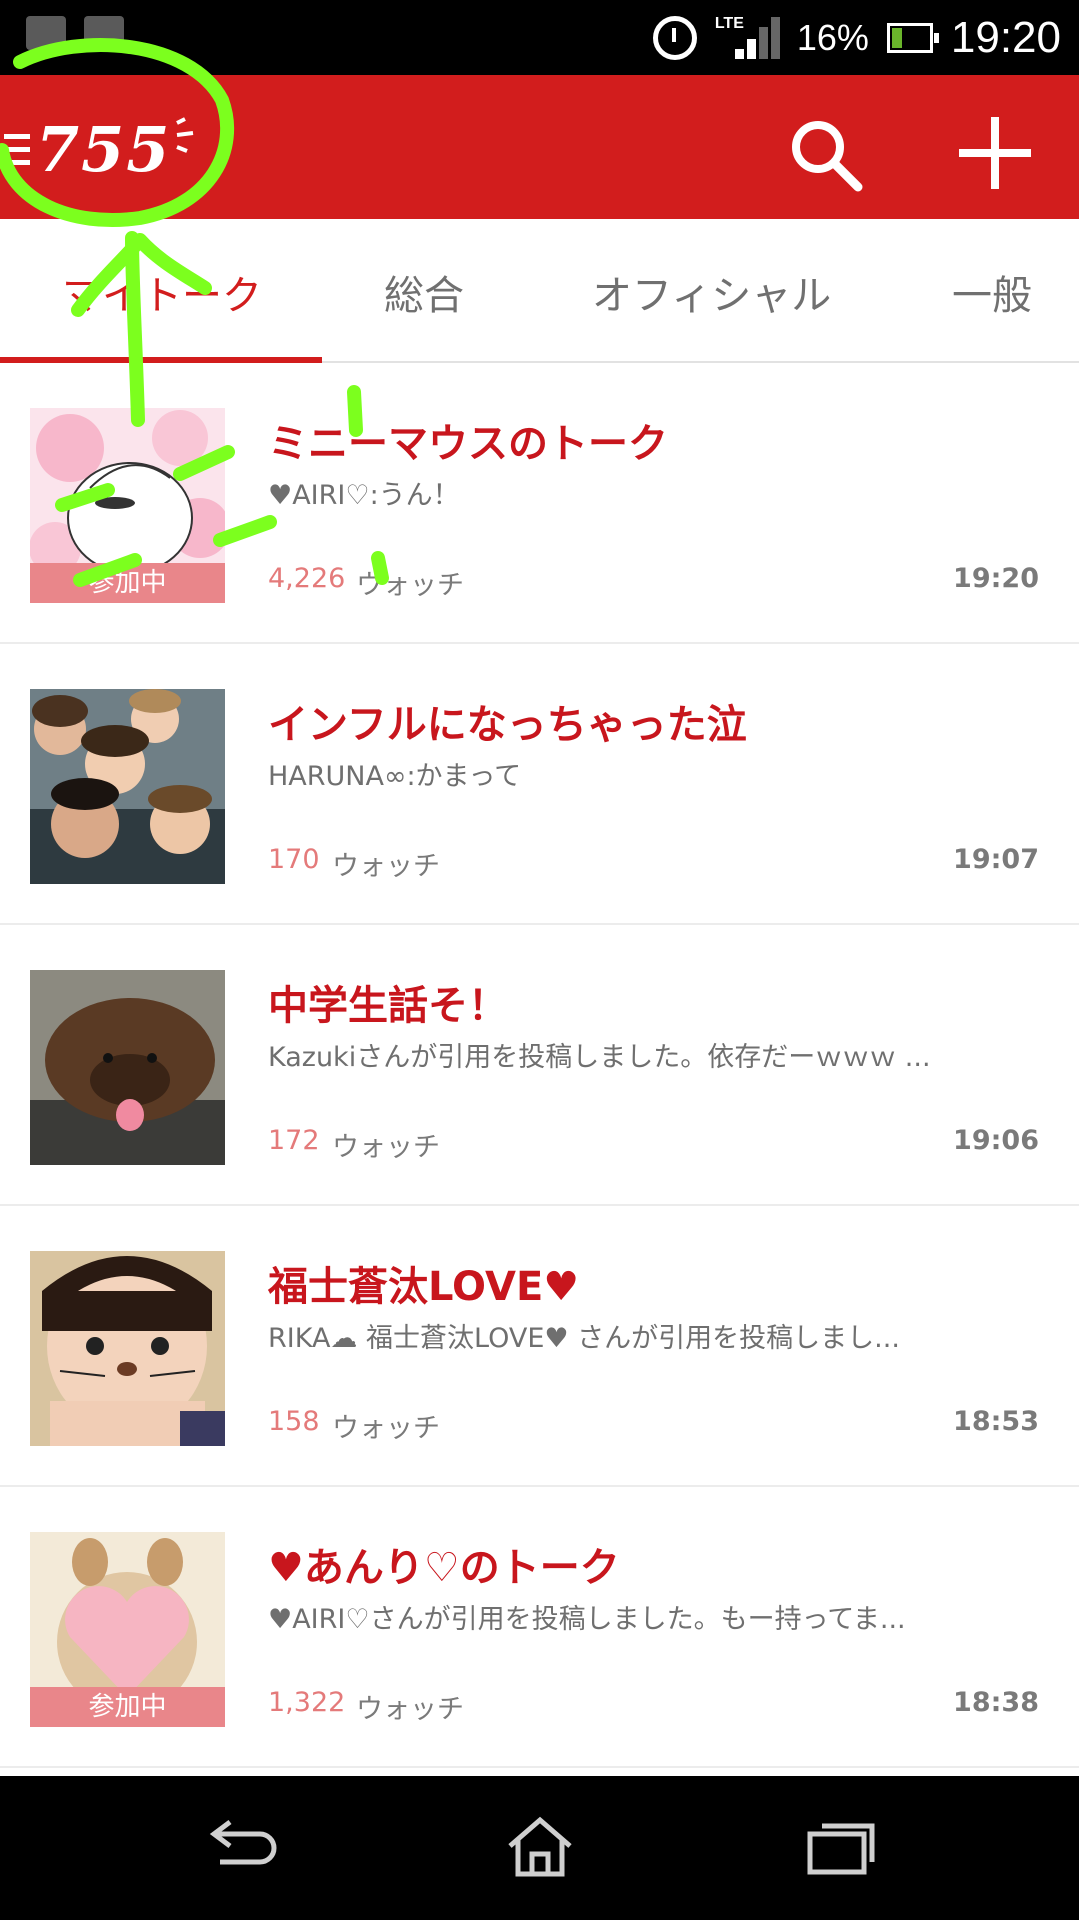 The width and height of the screenshot is (1079, 1920). I want to click on talk-time: 19:07, so click(996, 859).